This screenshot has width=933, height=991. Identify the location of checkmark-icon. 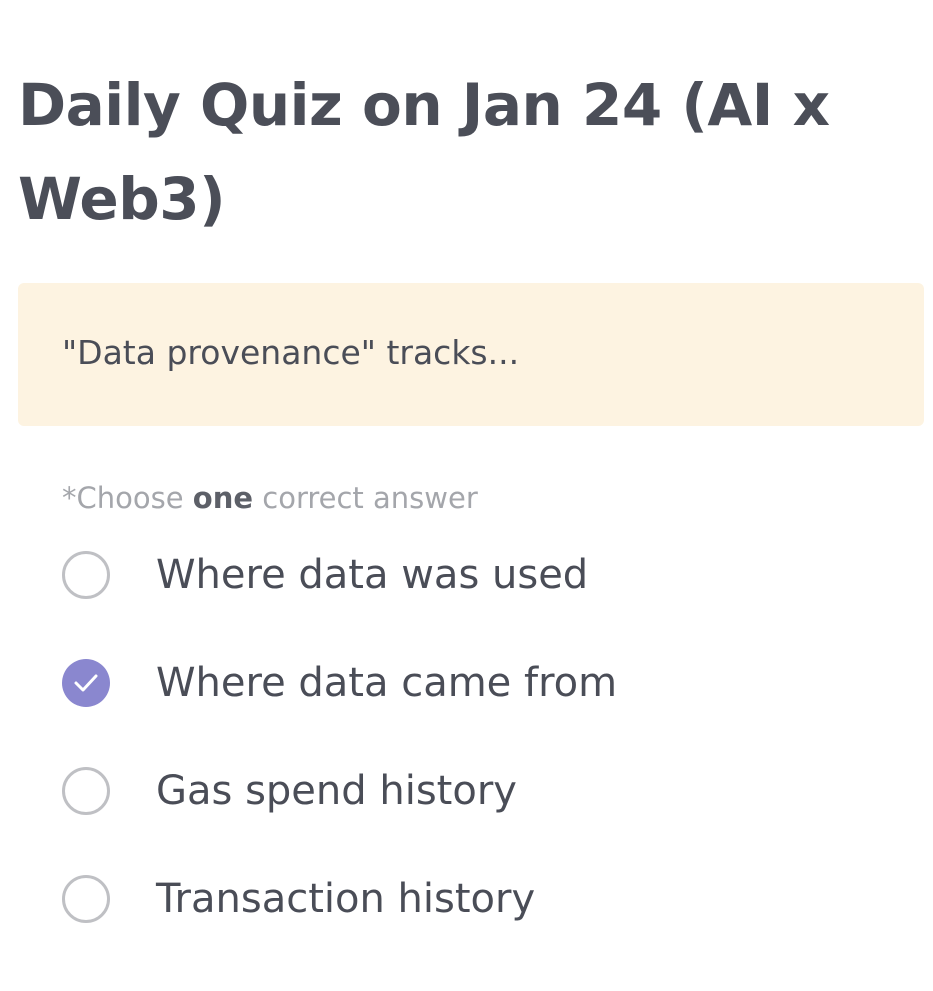
(86, 683).